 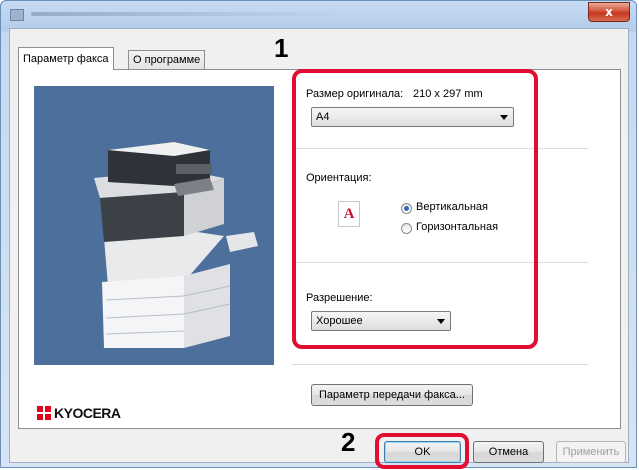 I want to click on window-title-blurred, so click(x=191, y=14).